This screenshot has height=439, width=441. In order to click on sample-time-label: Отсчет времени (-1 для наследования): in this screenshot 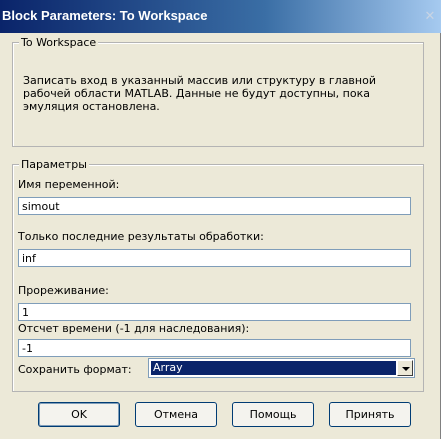, I will do `click(134, 328)`.